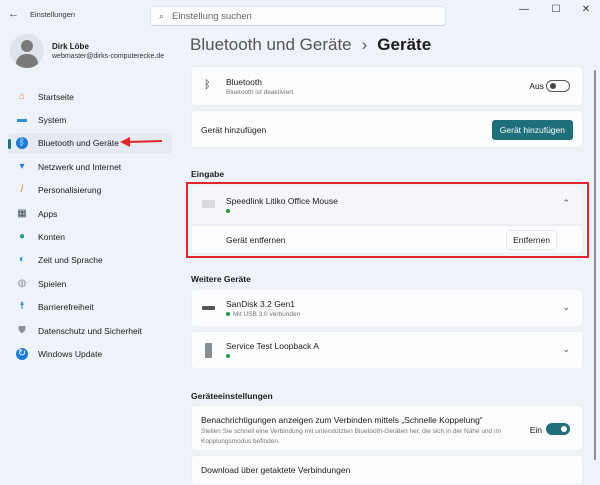  I want to click on close-button: ✕, so click(586, 10).